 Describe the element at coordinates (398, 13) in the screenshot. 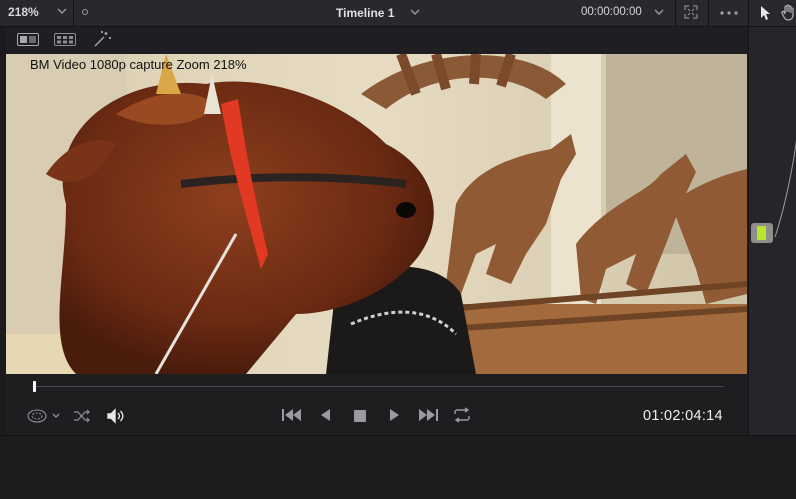

I see `viewer-header` at that location.